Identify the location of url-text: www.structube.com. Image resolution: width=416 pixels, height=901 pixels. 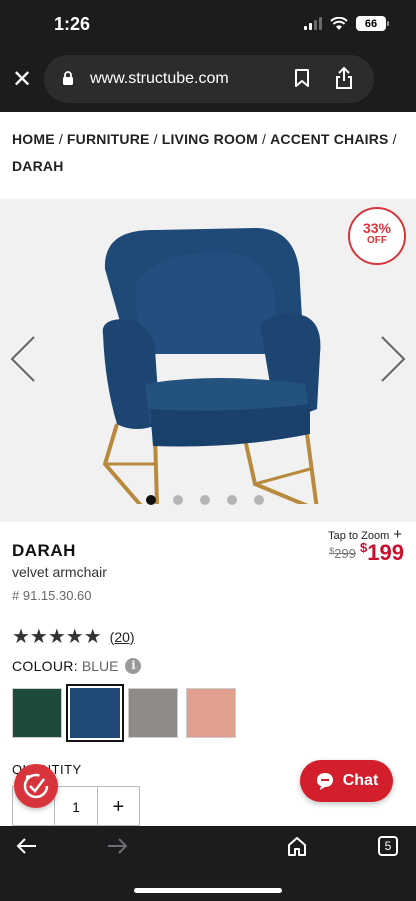
(159, 78).